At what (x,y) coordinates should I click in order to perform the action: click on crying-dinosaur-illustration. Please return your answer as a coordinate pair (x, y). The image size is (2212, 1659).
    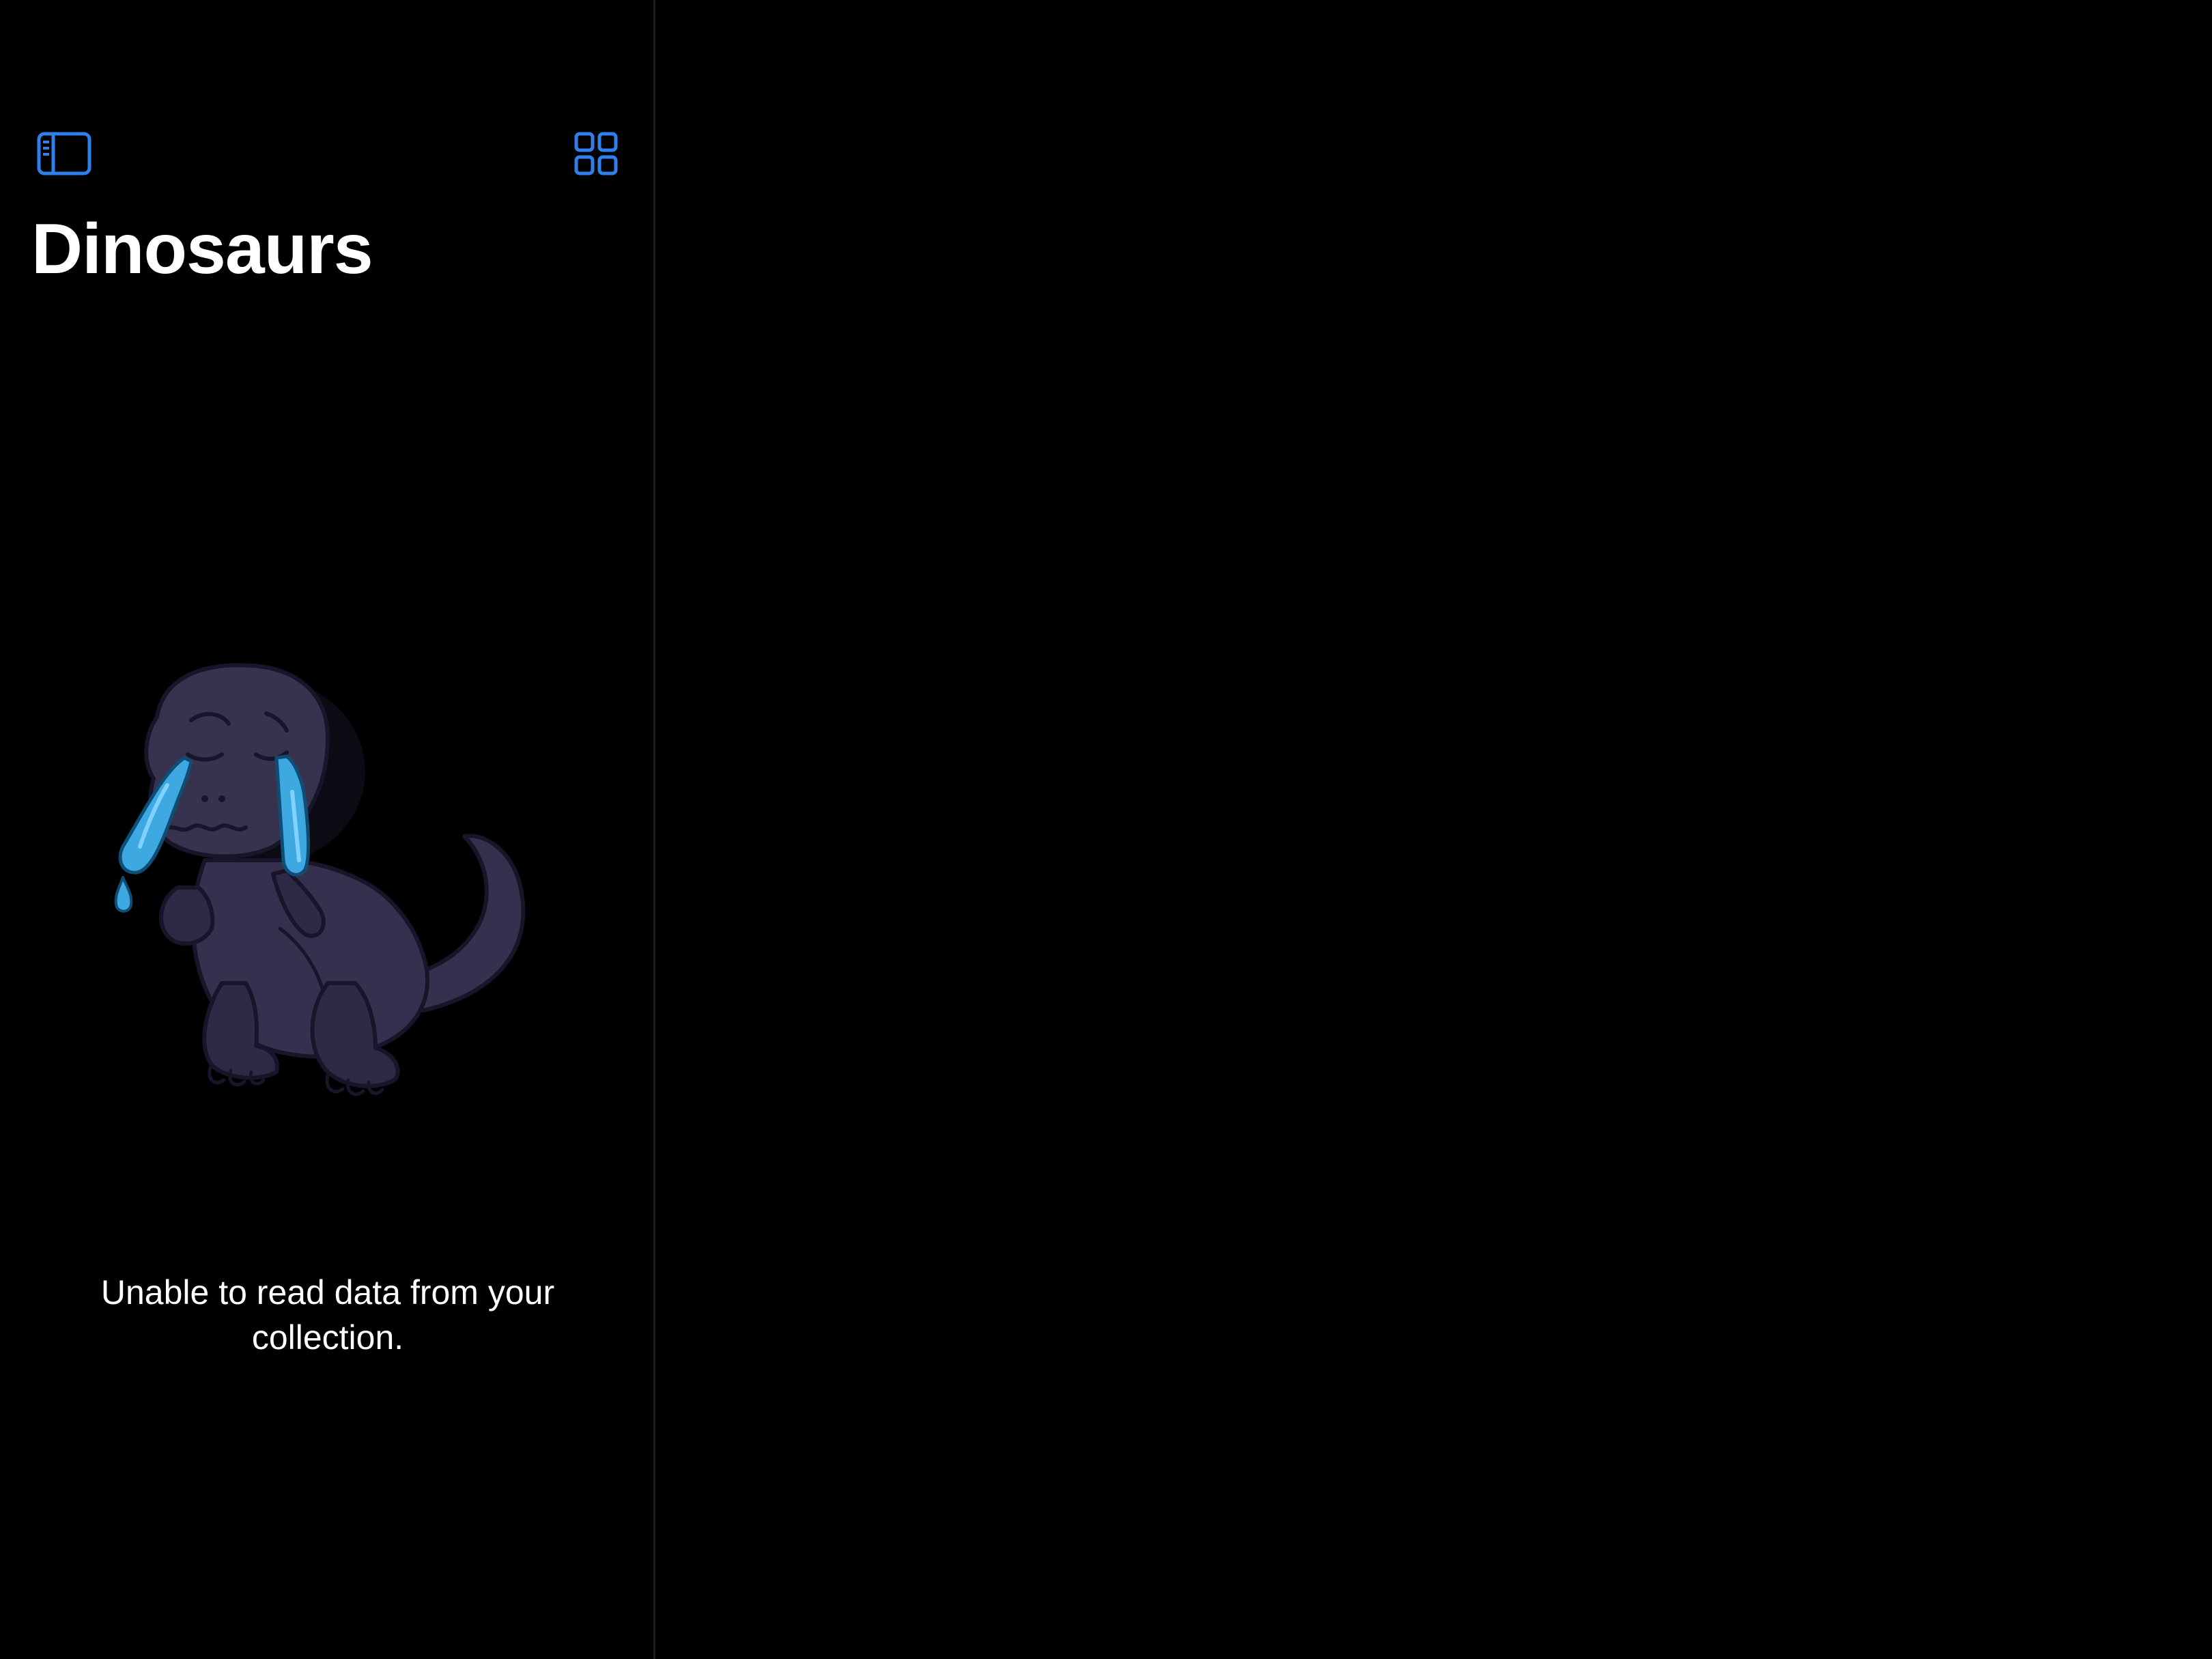
    Looking at the image, I should click on (324, 877).